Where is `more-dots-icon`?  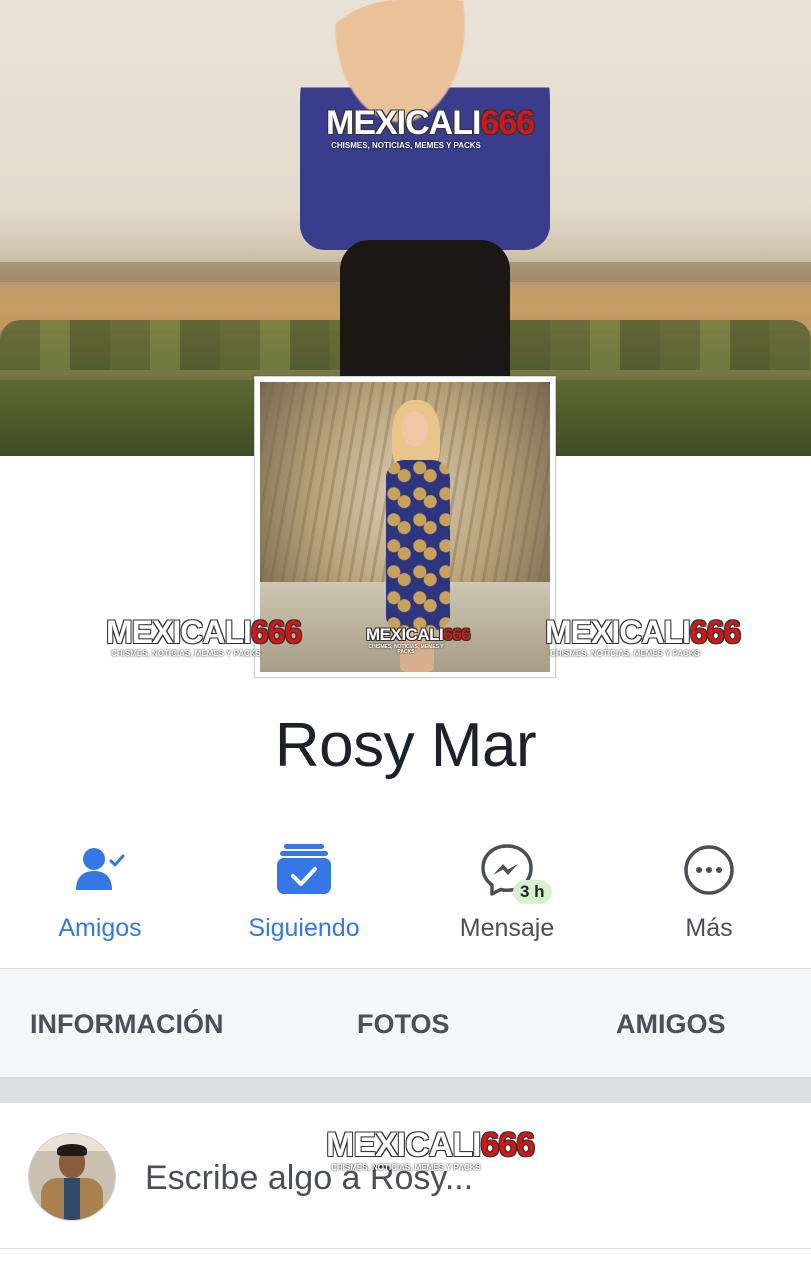 more-dots-icon is located at coordinates (709, 870).